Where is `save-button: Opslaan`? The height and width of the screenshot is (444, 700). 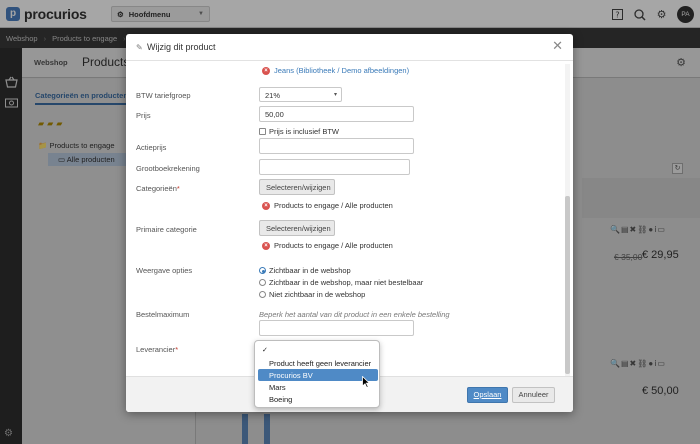
save-button: Opslaan is located at coordinates (487, 395).